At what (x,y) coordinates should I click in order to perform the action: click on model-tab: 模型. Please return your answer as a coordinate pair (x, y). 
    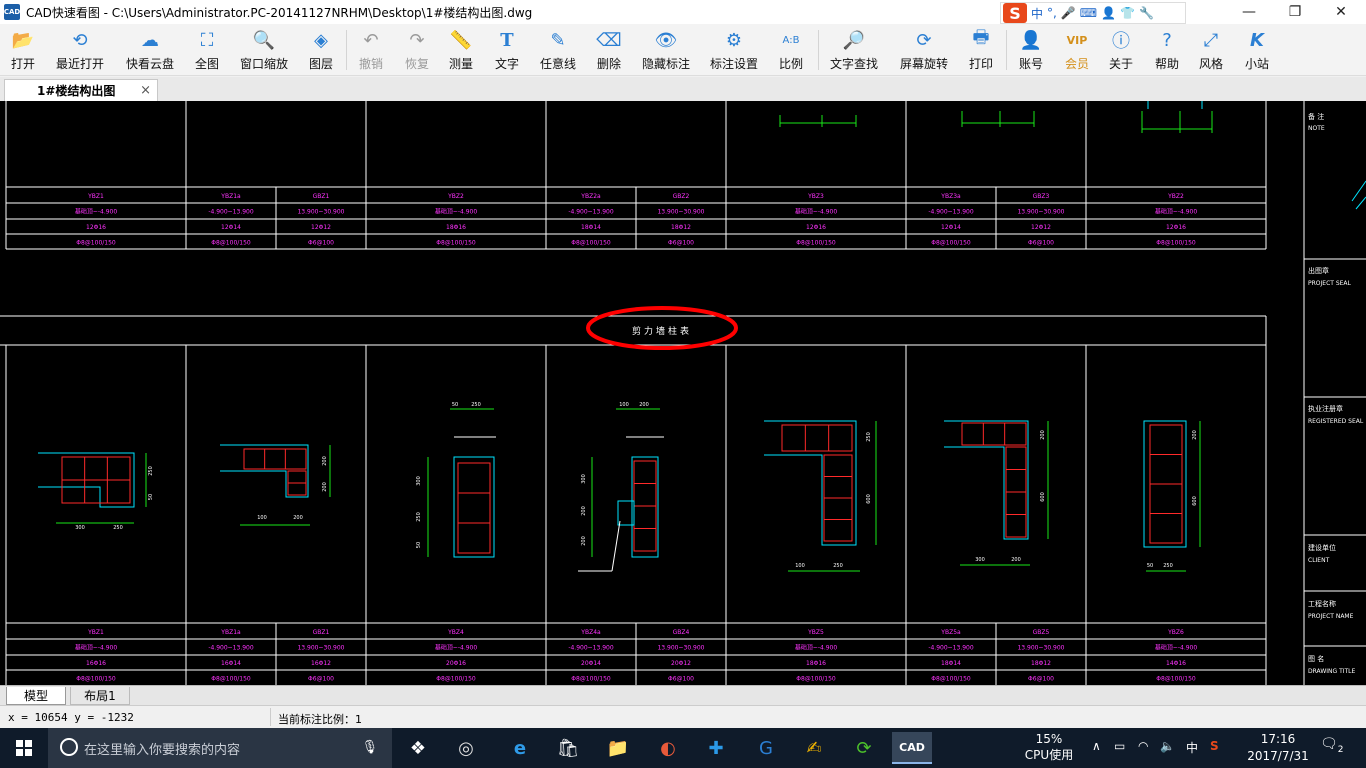
    Looking at the image, I should click on (36, 696).